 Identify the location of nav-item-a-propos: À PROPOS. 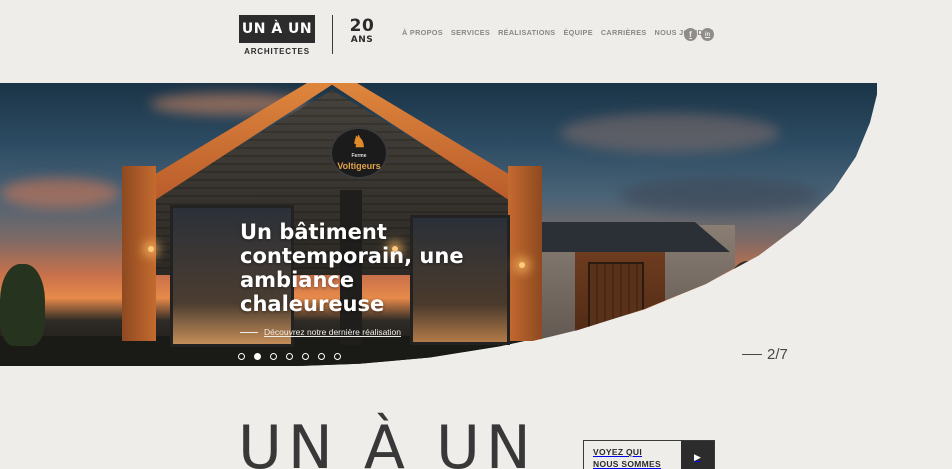
(422, 32).